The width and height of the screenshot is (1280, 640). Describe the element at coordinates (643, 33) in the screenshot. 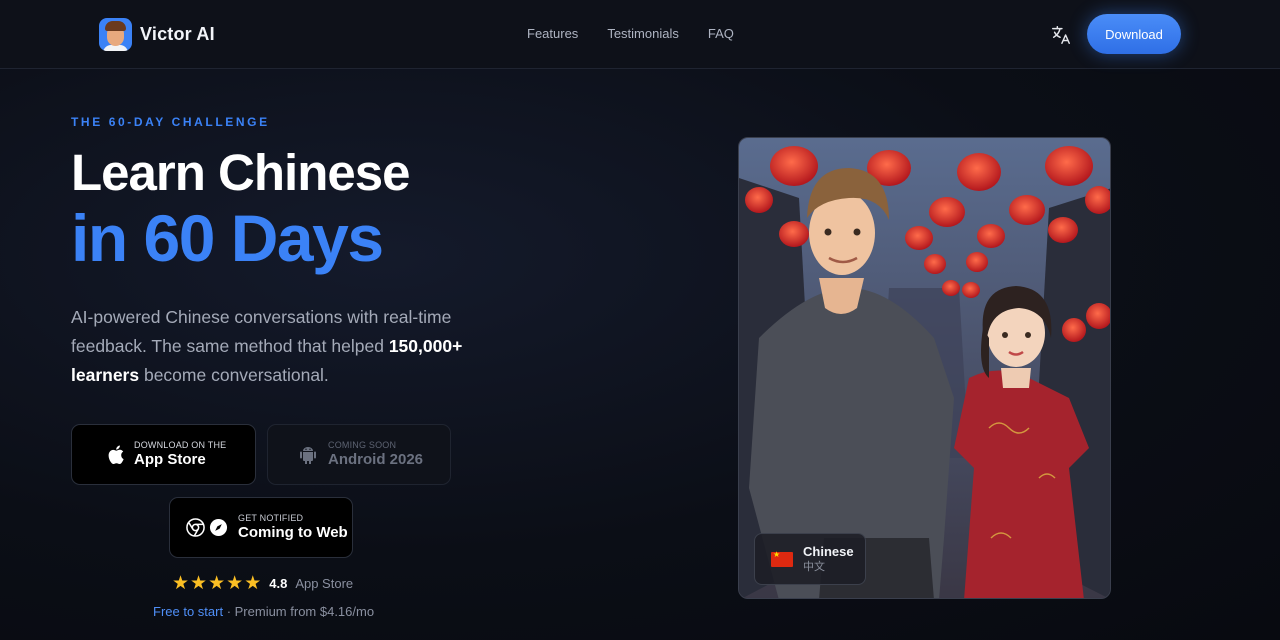

I see `nav-link-testimonials: Testimonials` at that location.